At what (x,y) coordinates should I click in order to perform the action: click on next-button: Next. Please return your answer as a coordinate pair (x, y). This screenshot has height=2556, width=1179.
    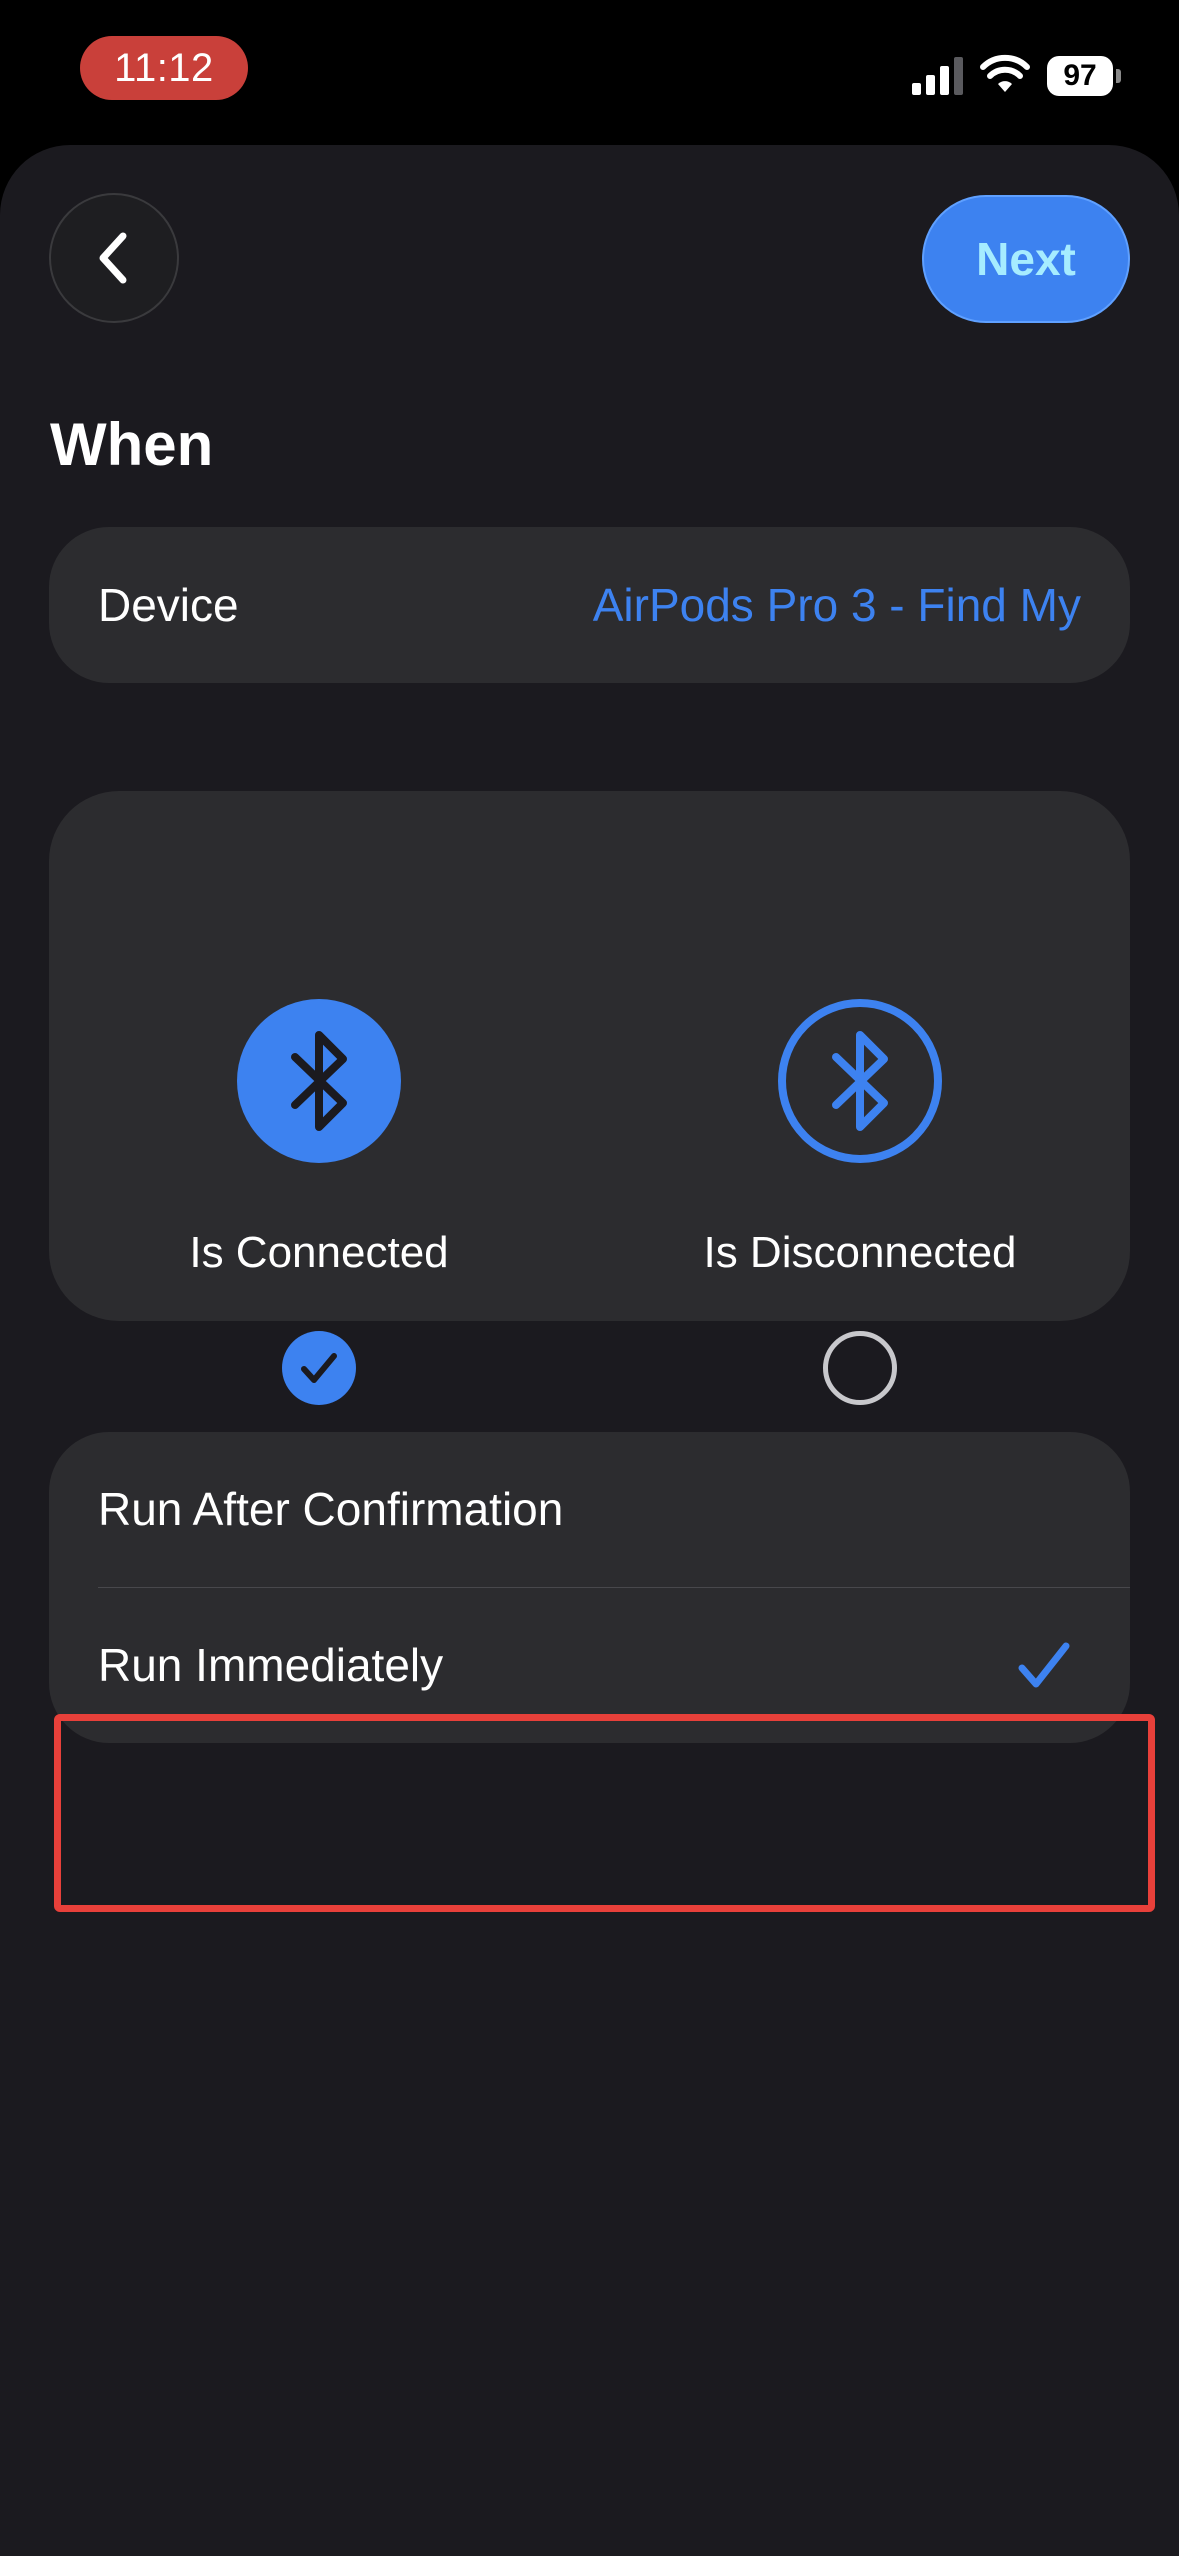
    Looking at the image, I should click on (1026, 259).